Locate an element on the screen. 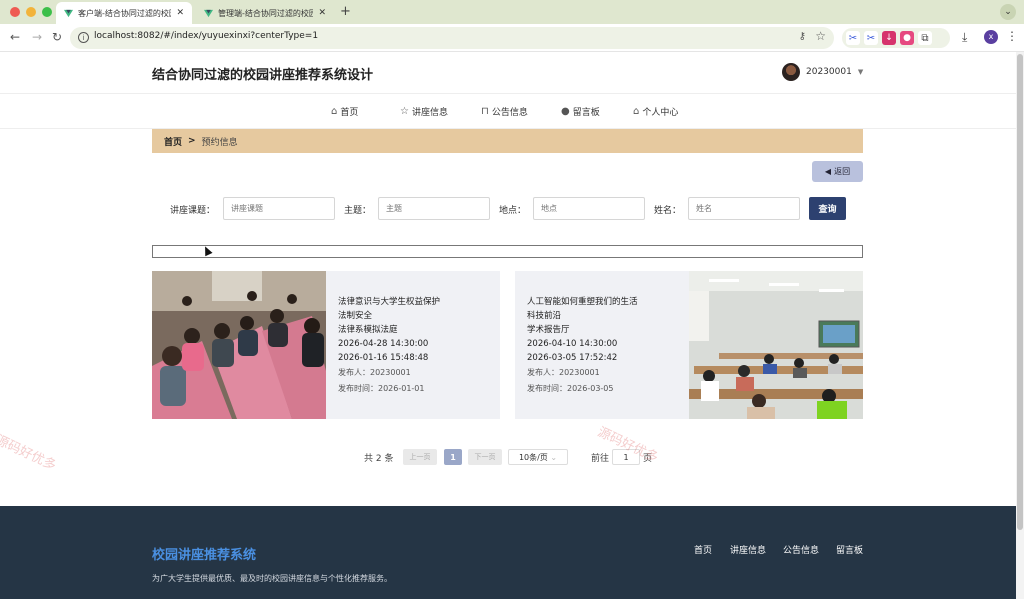 The height and width of the screenshot is (599, 1024). nav-label: 讲座信息 is located at coordinates (429, 113).